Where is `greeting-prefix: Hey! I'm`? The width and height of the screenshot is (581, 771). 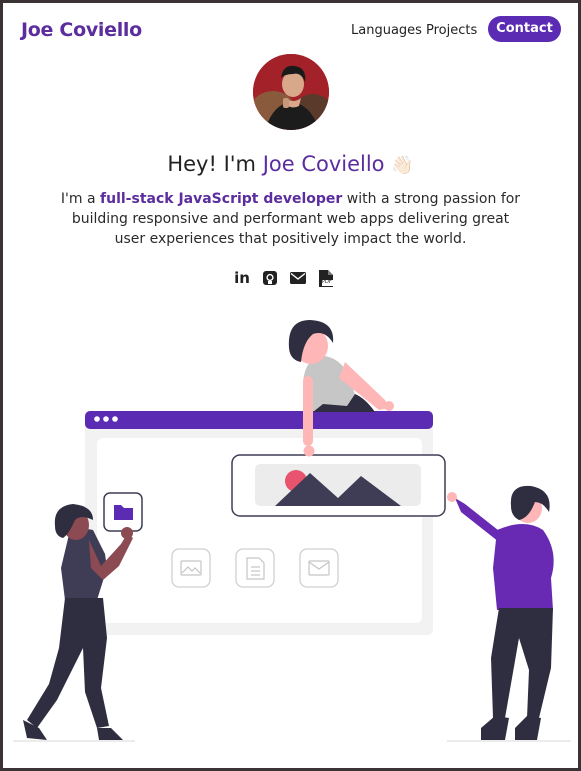
greeting-prefix: Hey! I'm is located at coordinates (215, 164).